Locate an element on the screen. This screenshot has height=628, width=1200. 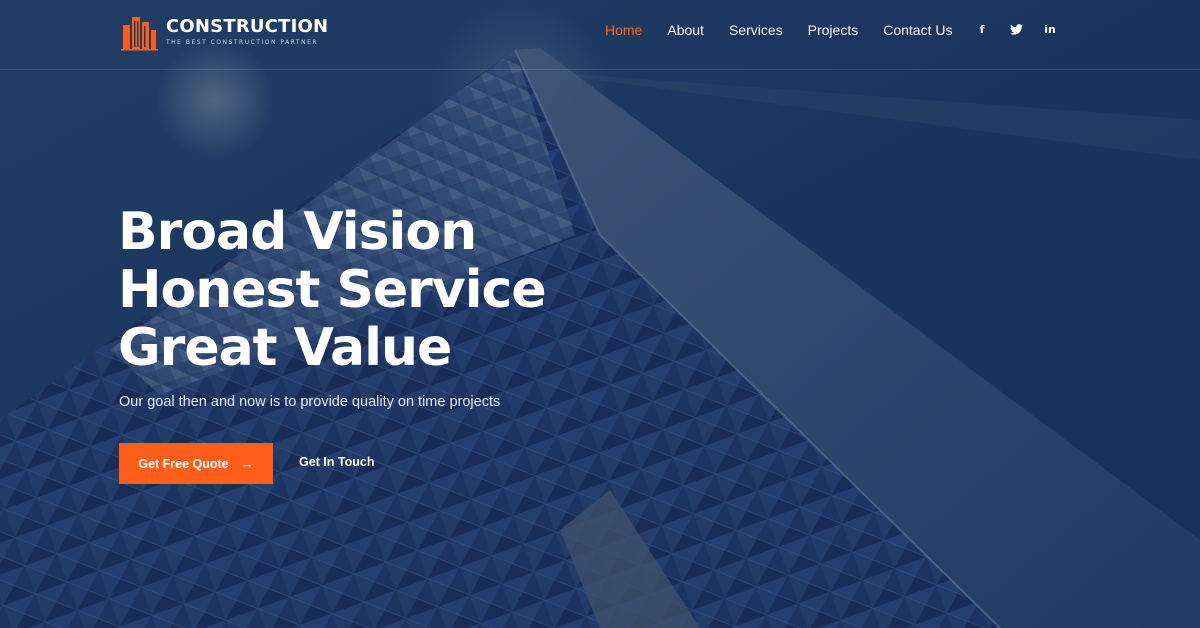
main-nav: Home About Services Projects Contact Us is located at coordinates (778, 30).